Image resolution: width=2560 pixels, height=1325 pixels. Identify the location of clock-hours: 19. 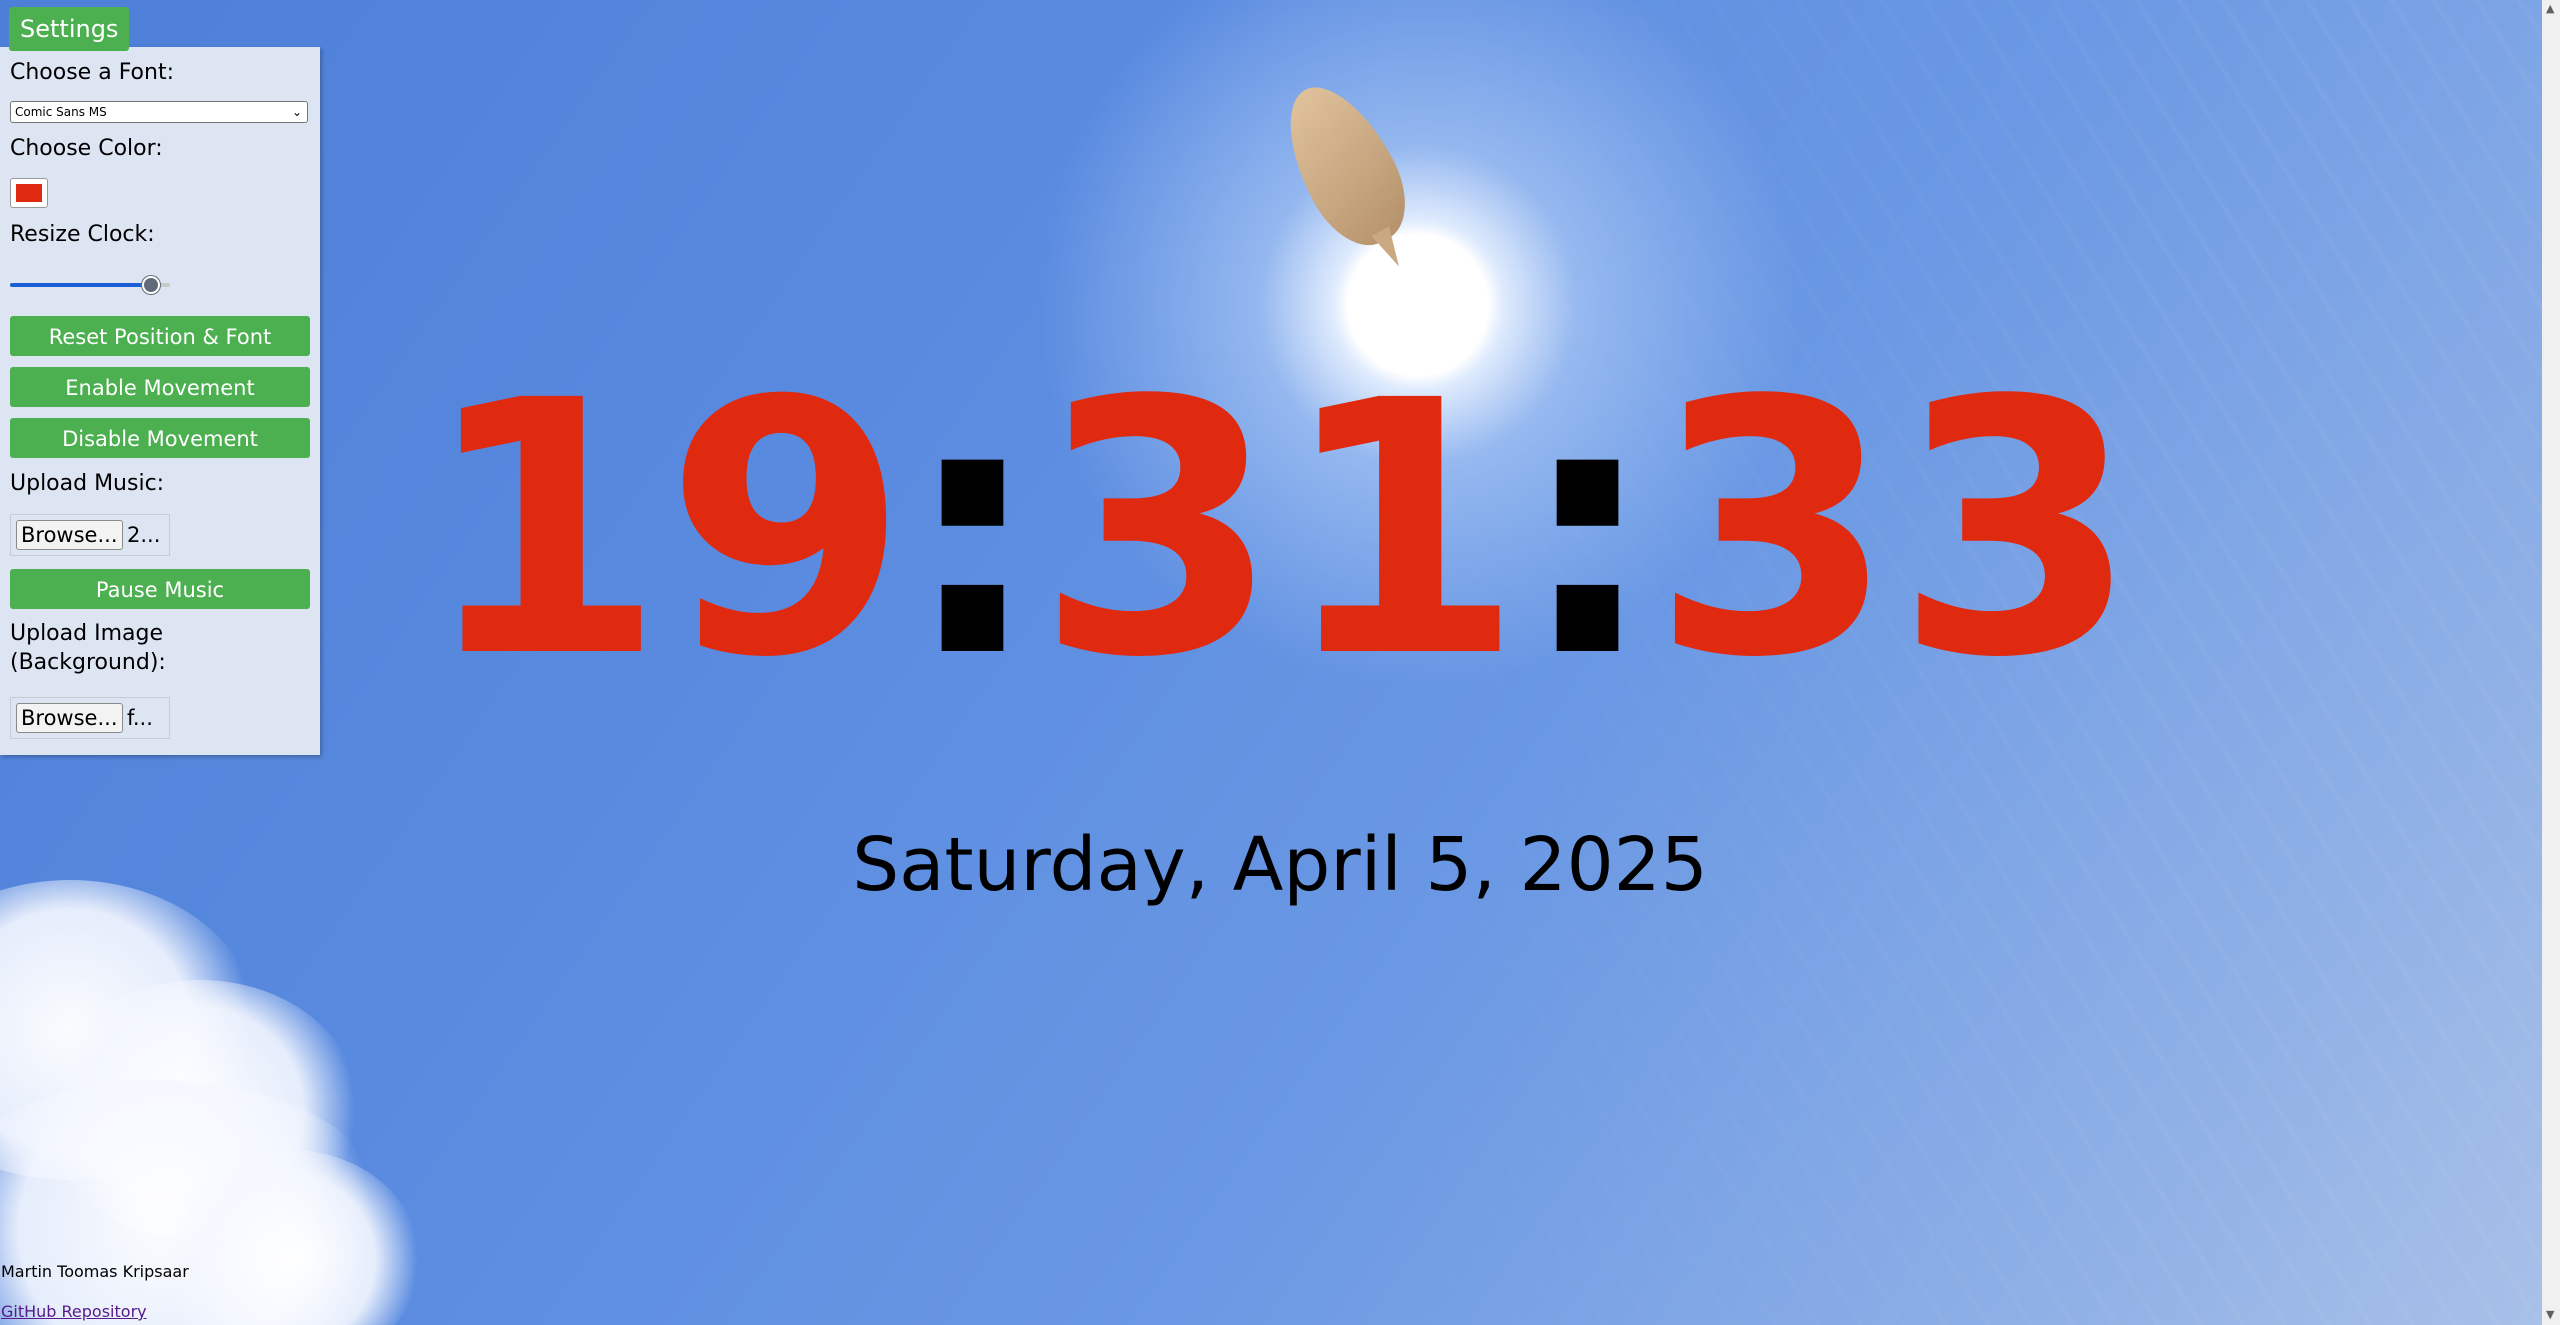
(665, 530).